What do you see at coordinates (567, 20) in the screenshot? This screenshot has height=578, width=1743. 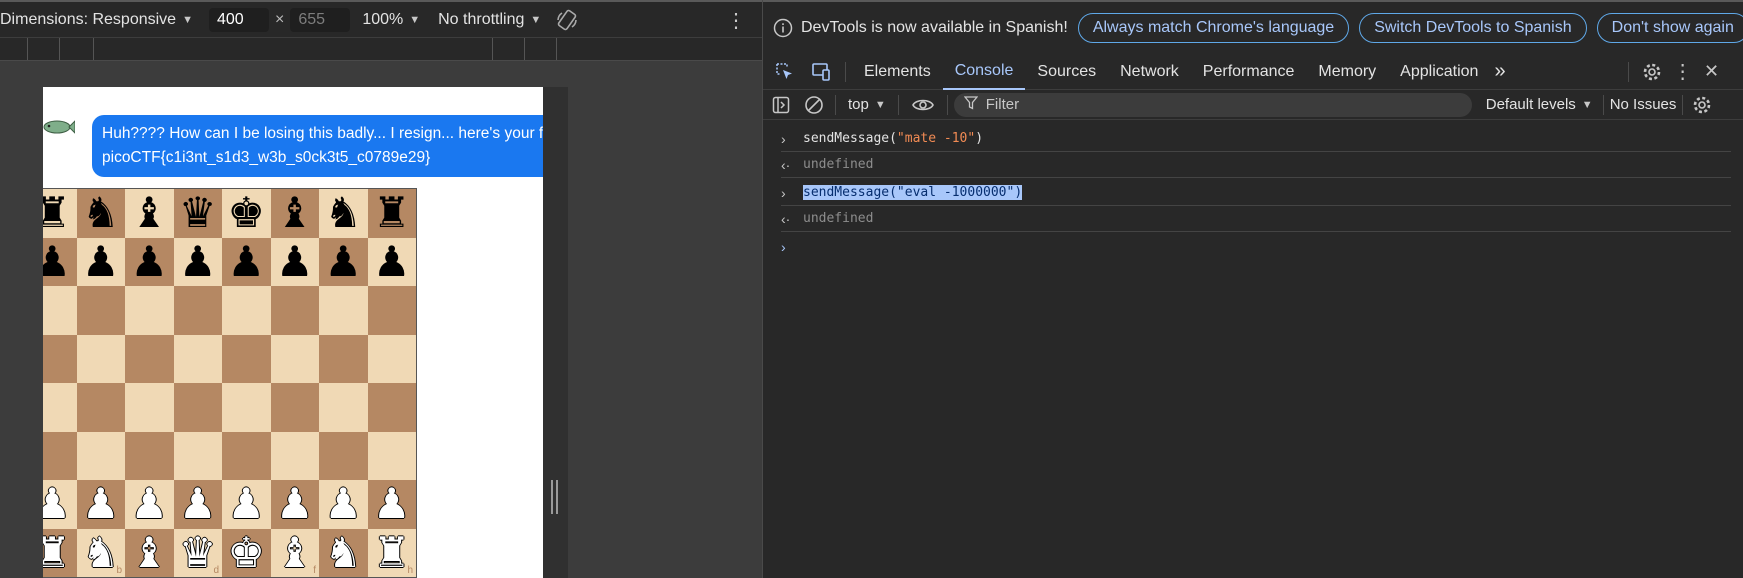 I see `rotate-icon` at bounding box center [567, 20].